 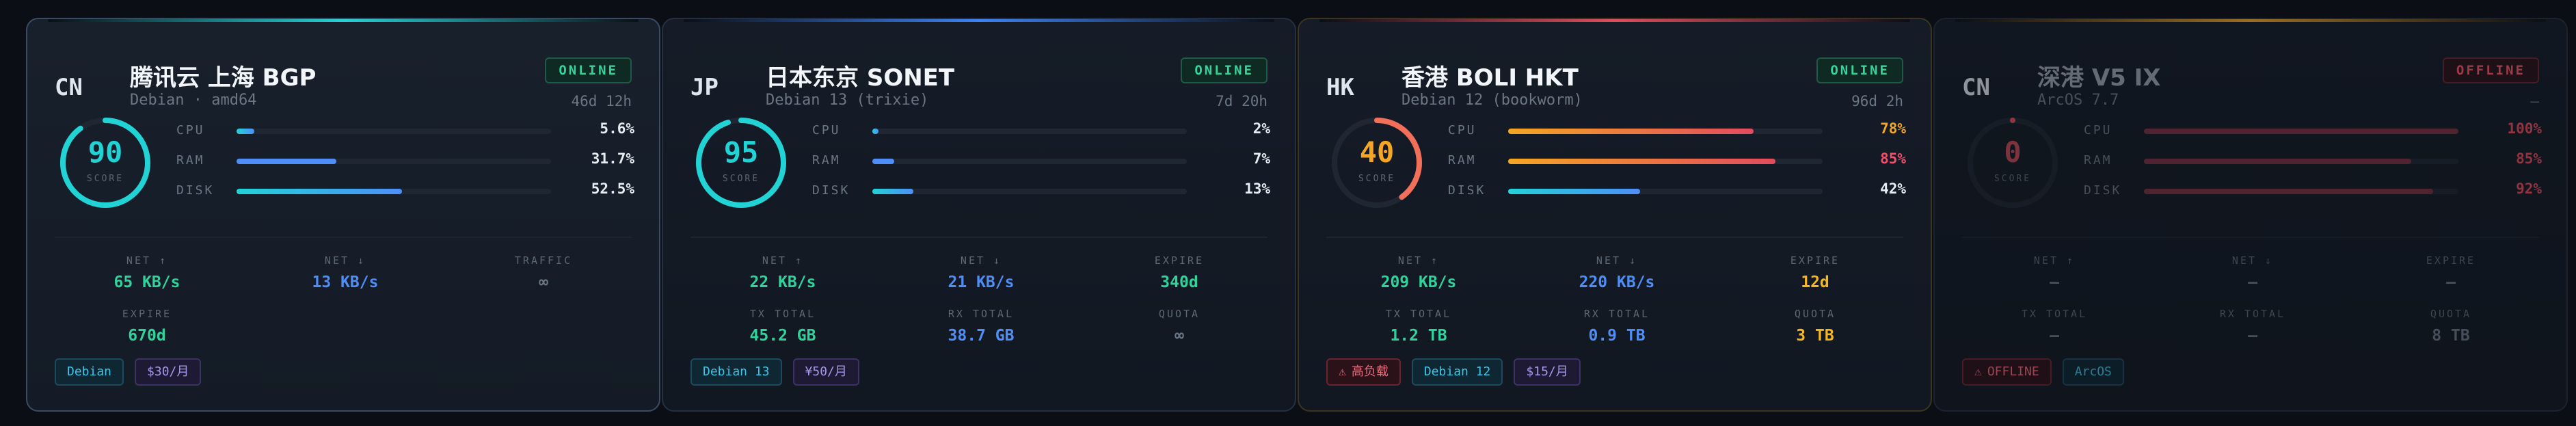 I want to click on country-code: HK, so click(x=1340, y=87).